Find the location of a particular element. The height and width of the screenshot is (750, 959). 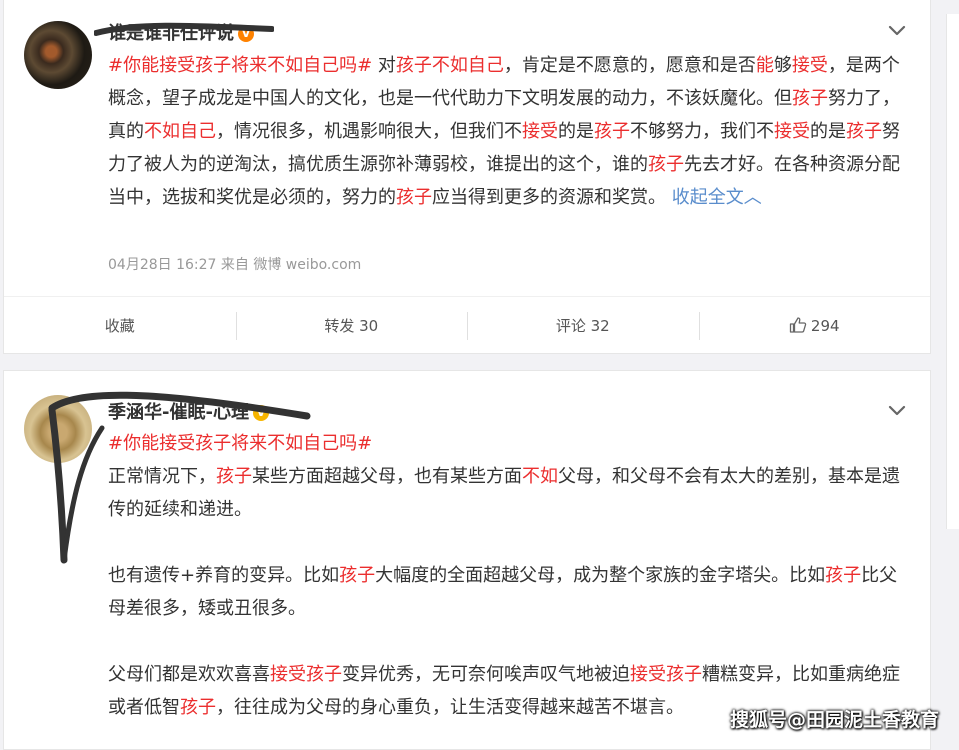

action-bar: 收藏 转发 30 评论 32 294 is located at coordinates (467, 325).